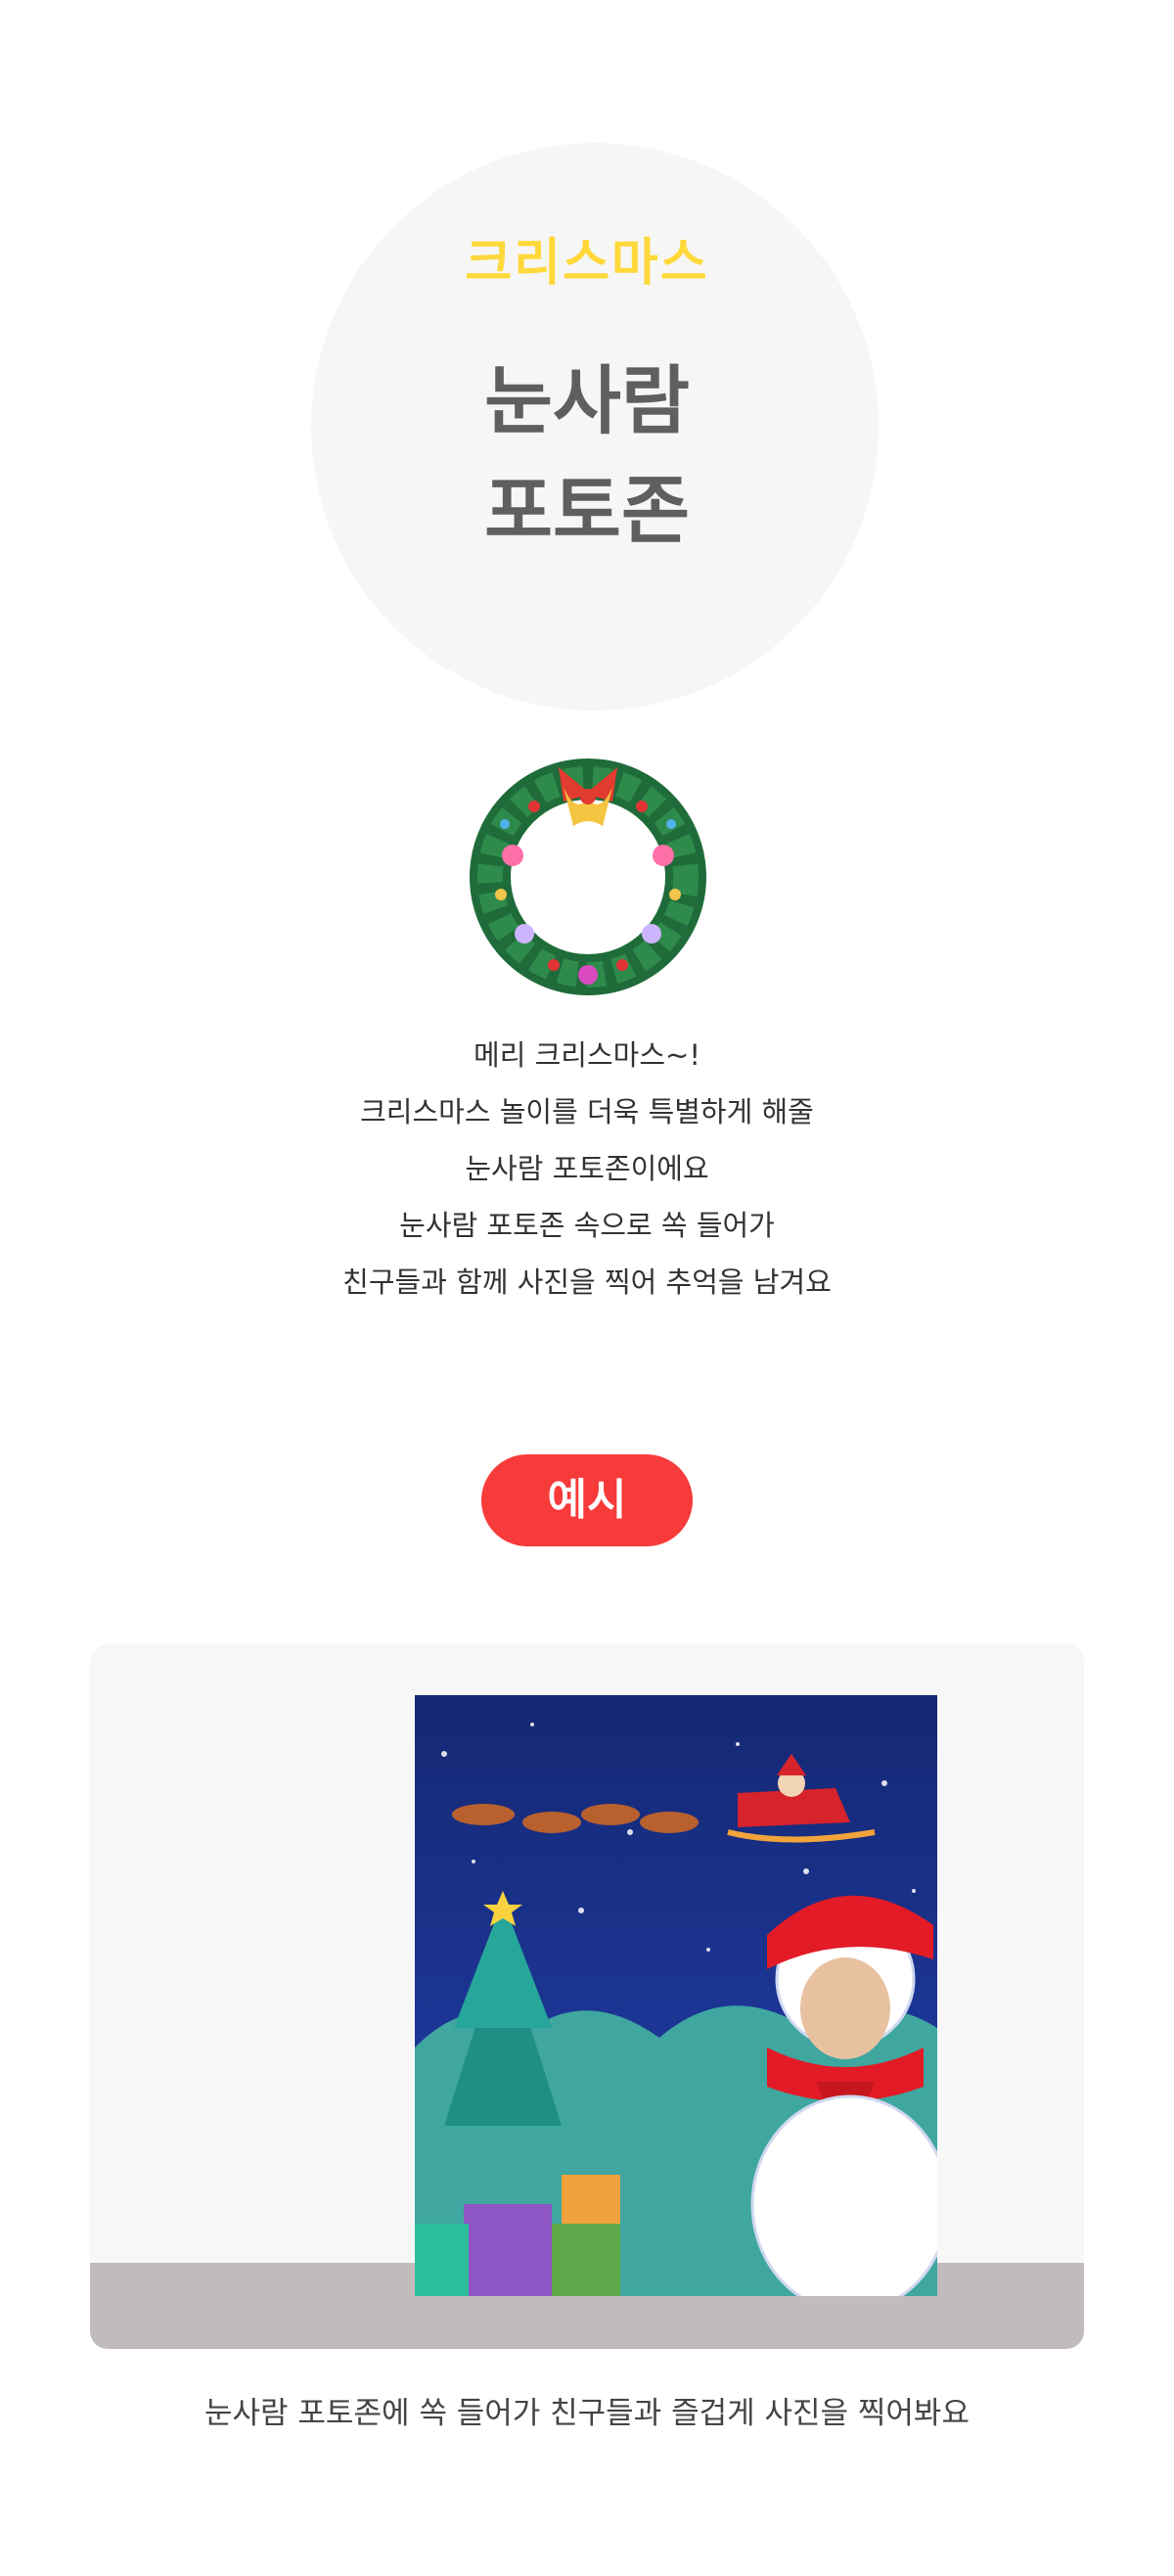 The width and height of the screenshot is (1174, 2576). I want to click on description-line: 친구들과 함께 사진을 찍어 추억을 남겨요, so click(587, 1282).